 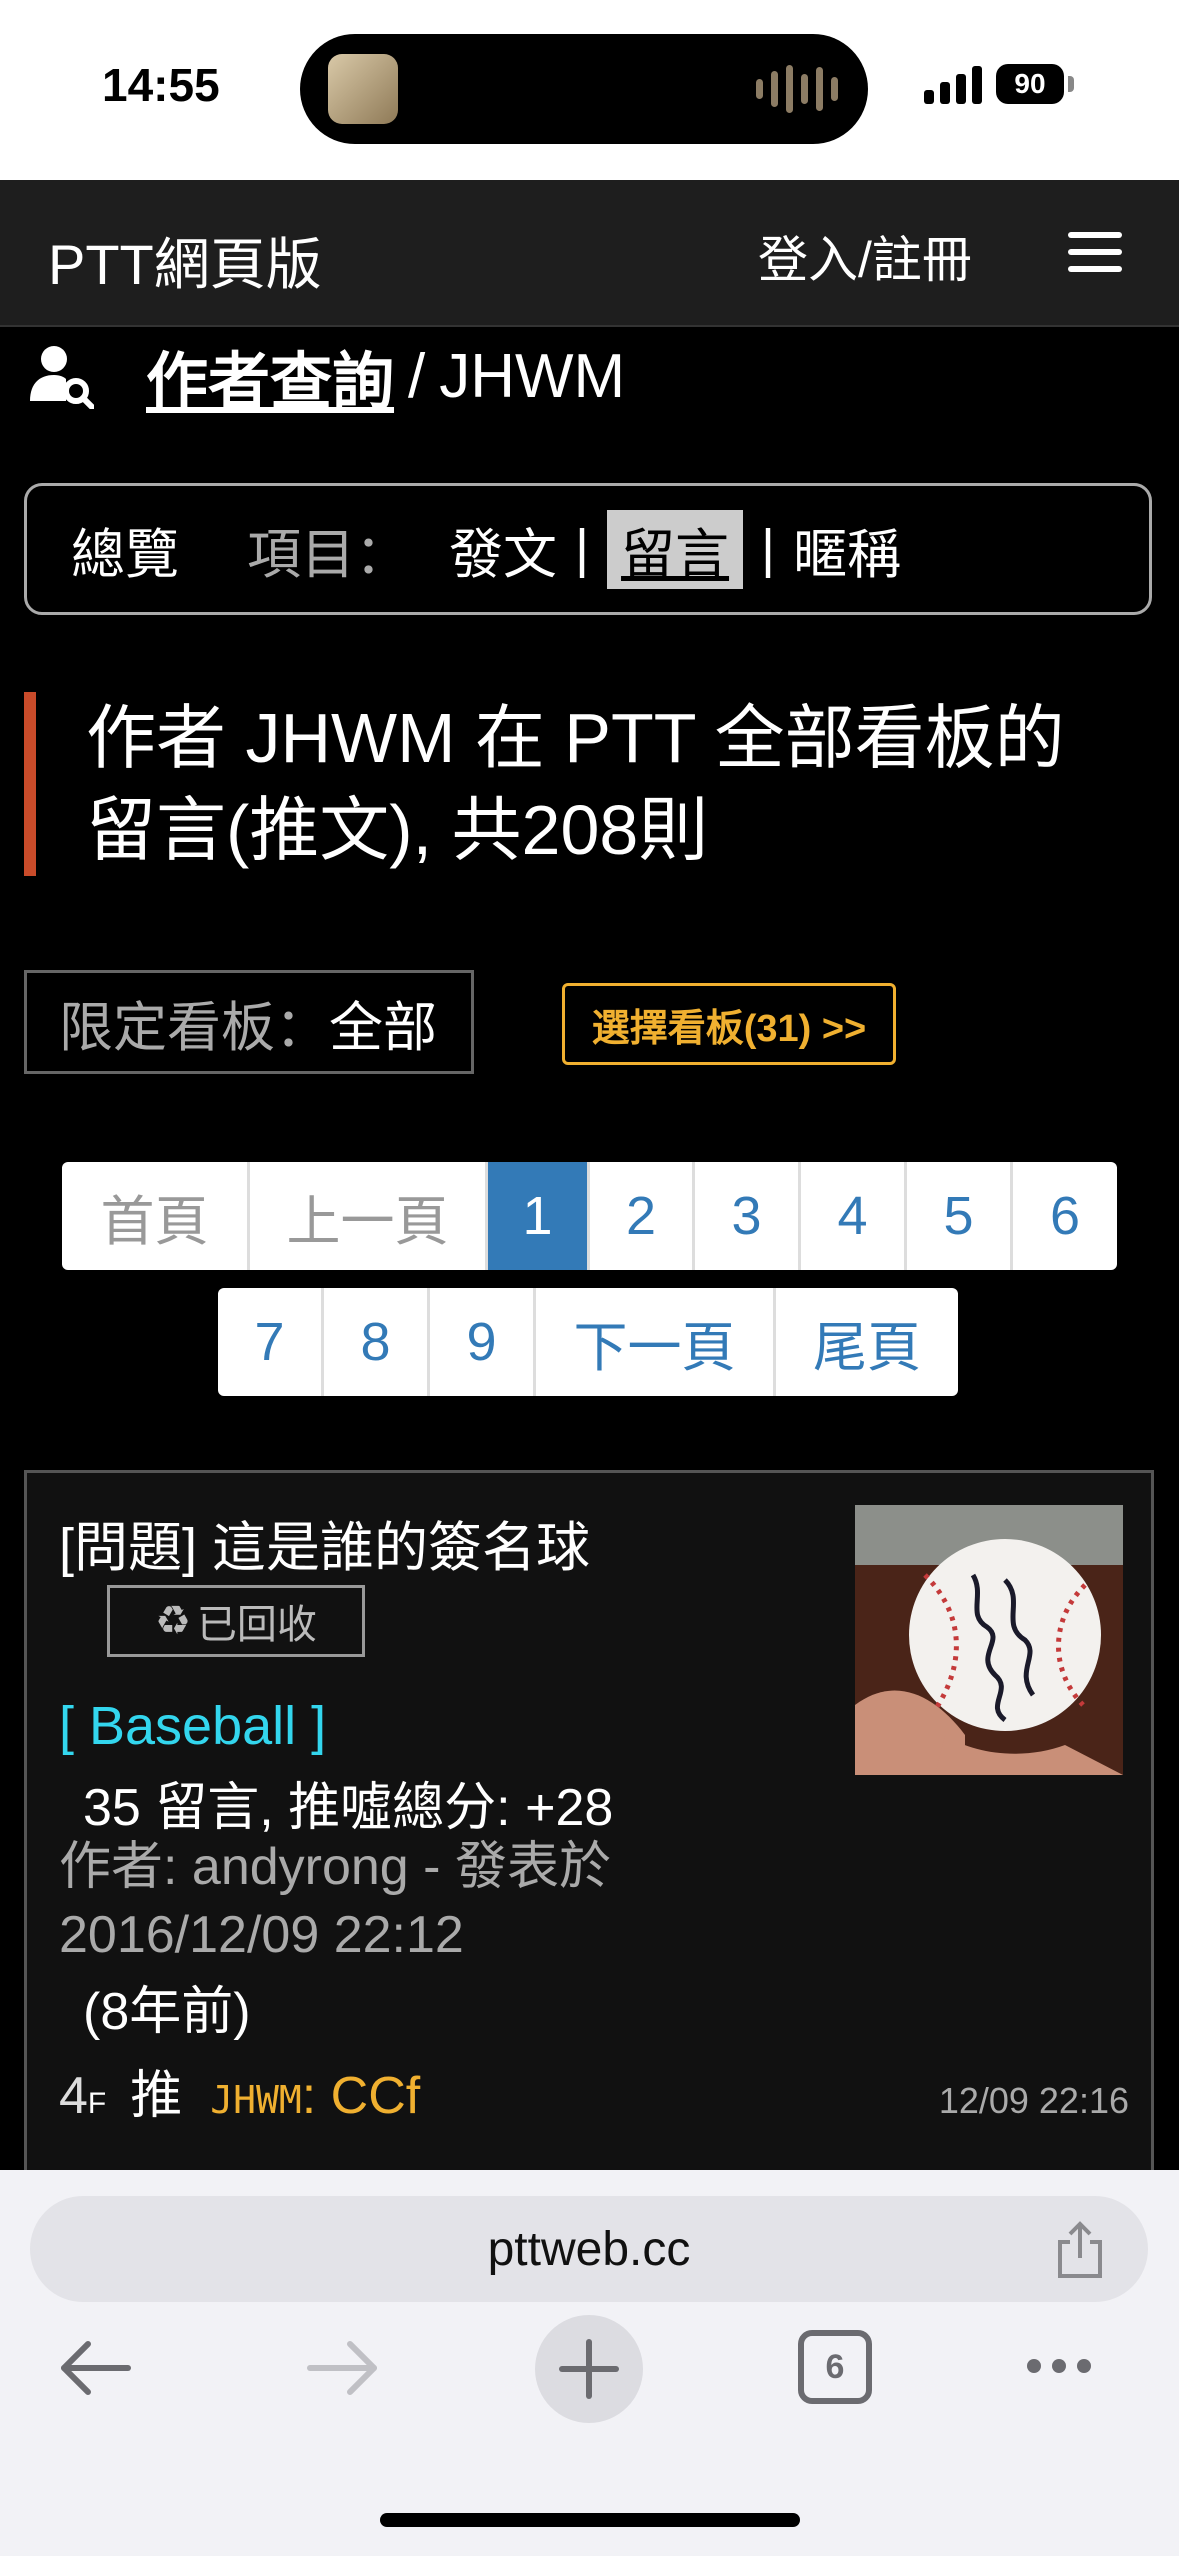 What do you see at coordinates (167, 2012) in the screenshot?
I see `post-age: (8年前)` at bounding box center [167, 2012].